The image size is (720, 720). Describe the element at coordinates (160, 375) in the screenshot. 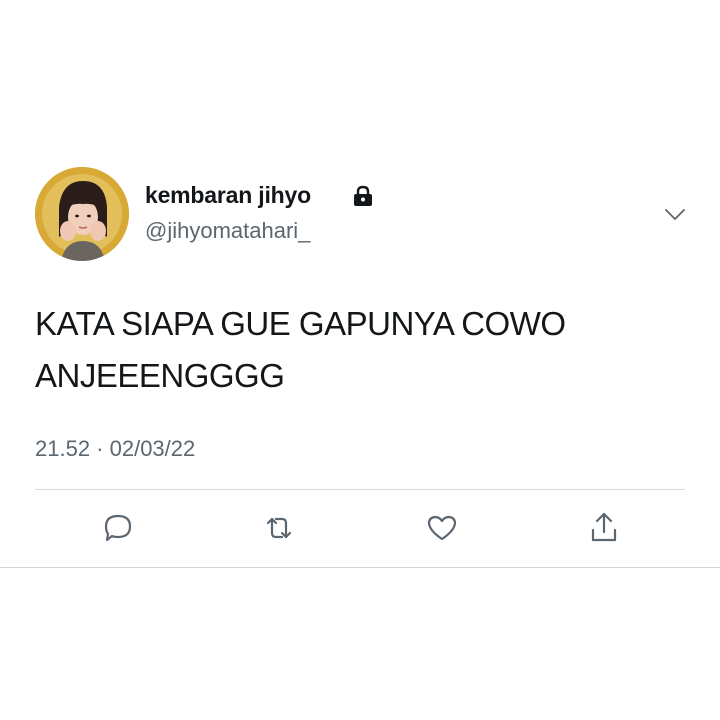

I see `tweet-text-line: ANJEEENGGGG` at that location.